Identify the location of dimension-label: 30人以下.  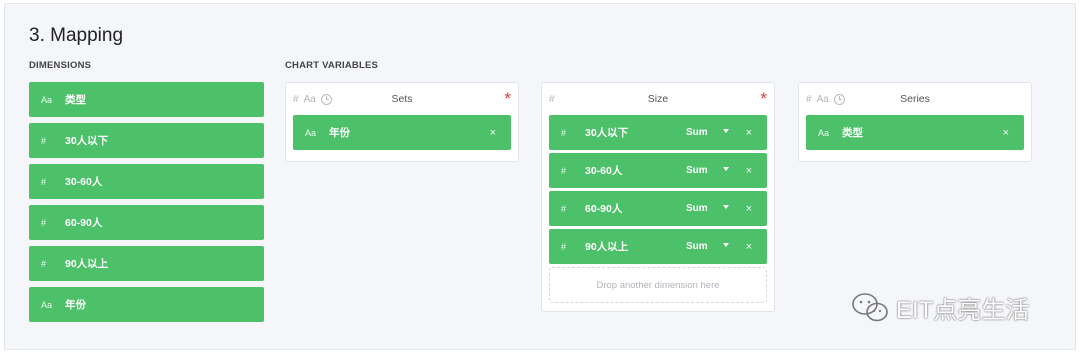
(87, 141).